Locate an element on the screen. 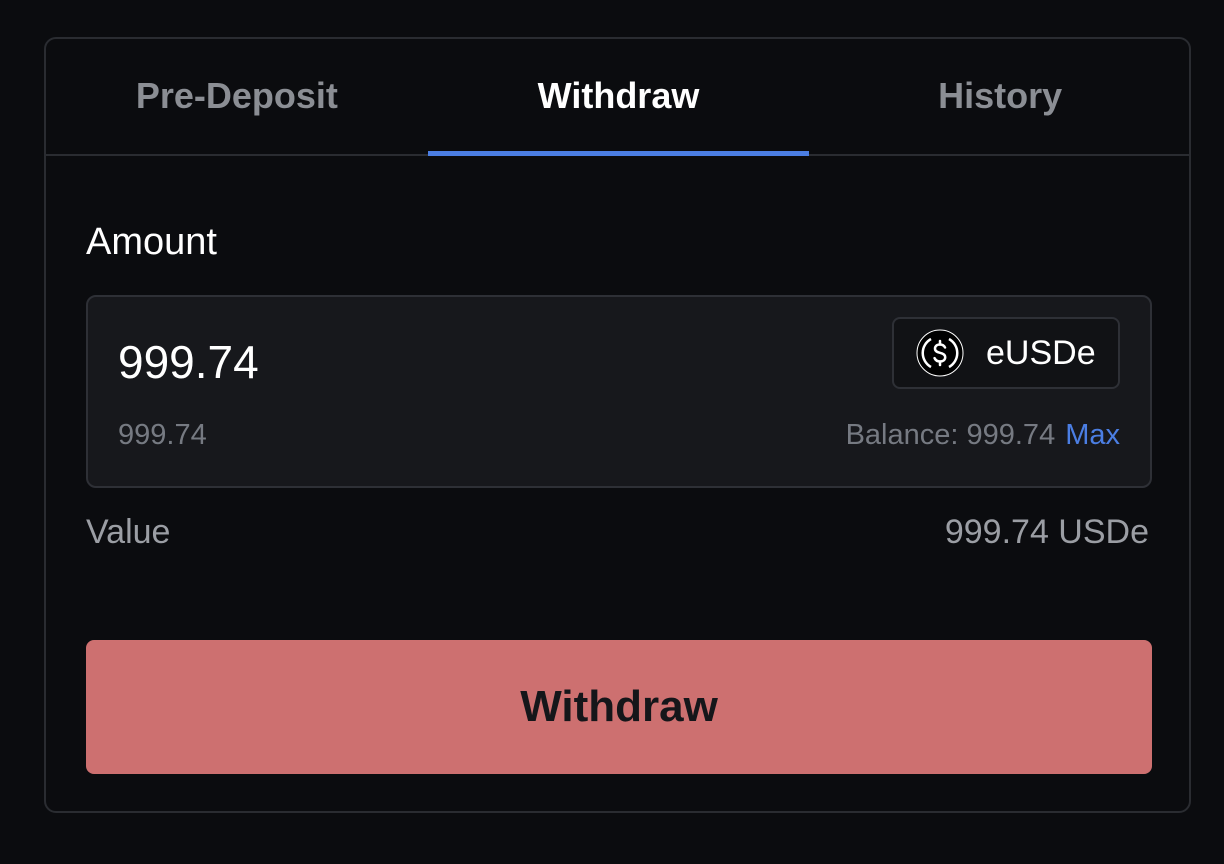 The image size is (1224, 864). tab-label: Pre-Deposit is located at coordinates (236, 95).